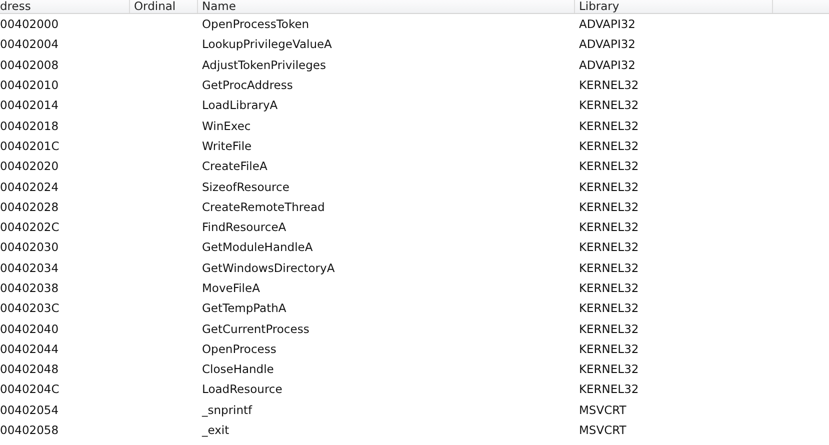 The height and width of the screenshot is (445, 829). What do you see at coordinates (239, 349) in the screenshot?
I see `table-cell: OpenProcess` at bounding box center [239, 349].